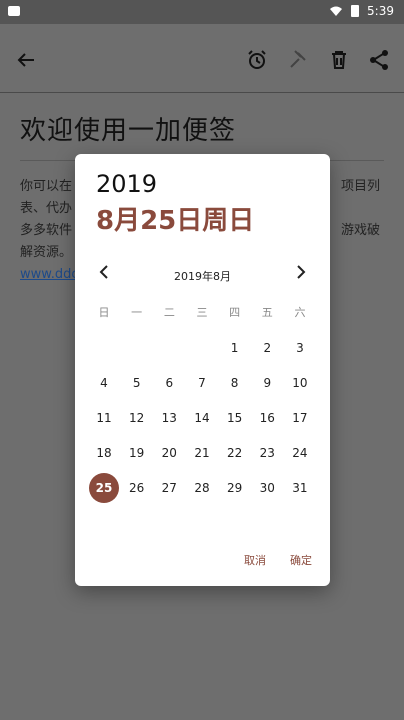 The height and width of the screenshot is (720, 404). What do you see at coordinates (301, 560) in the screenshot?
I see `ok-button: 确定` at bounding box center [301, 560].